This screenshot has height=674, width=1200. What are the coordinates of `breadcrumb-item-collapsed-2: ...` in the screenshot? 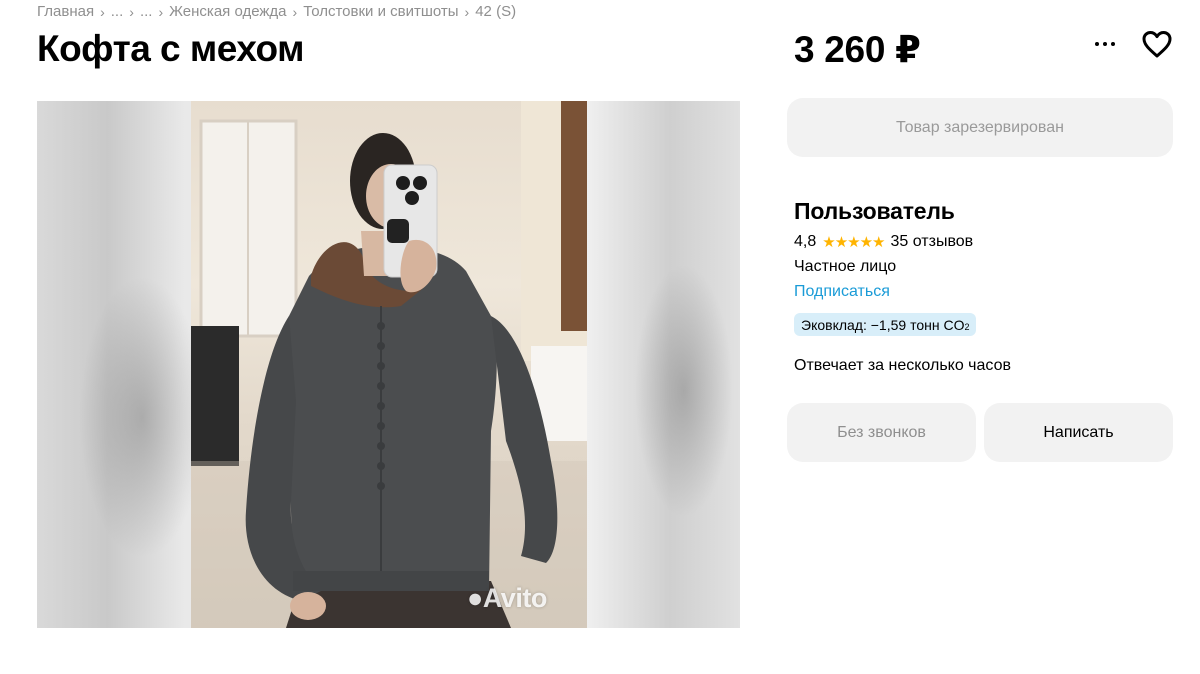 It's located at (146, 11).